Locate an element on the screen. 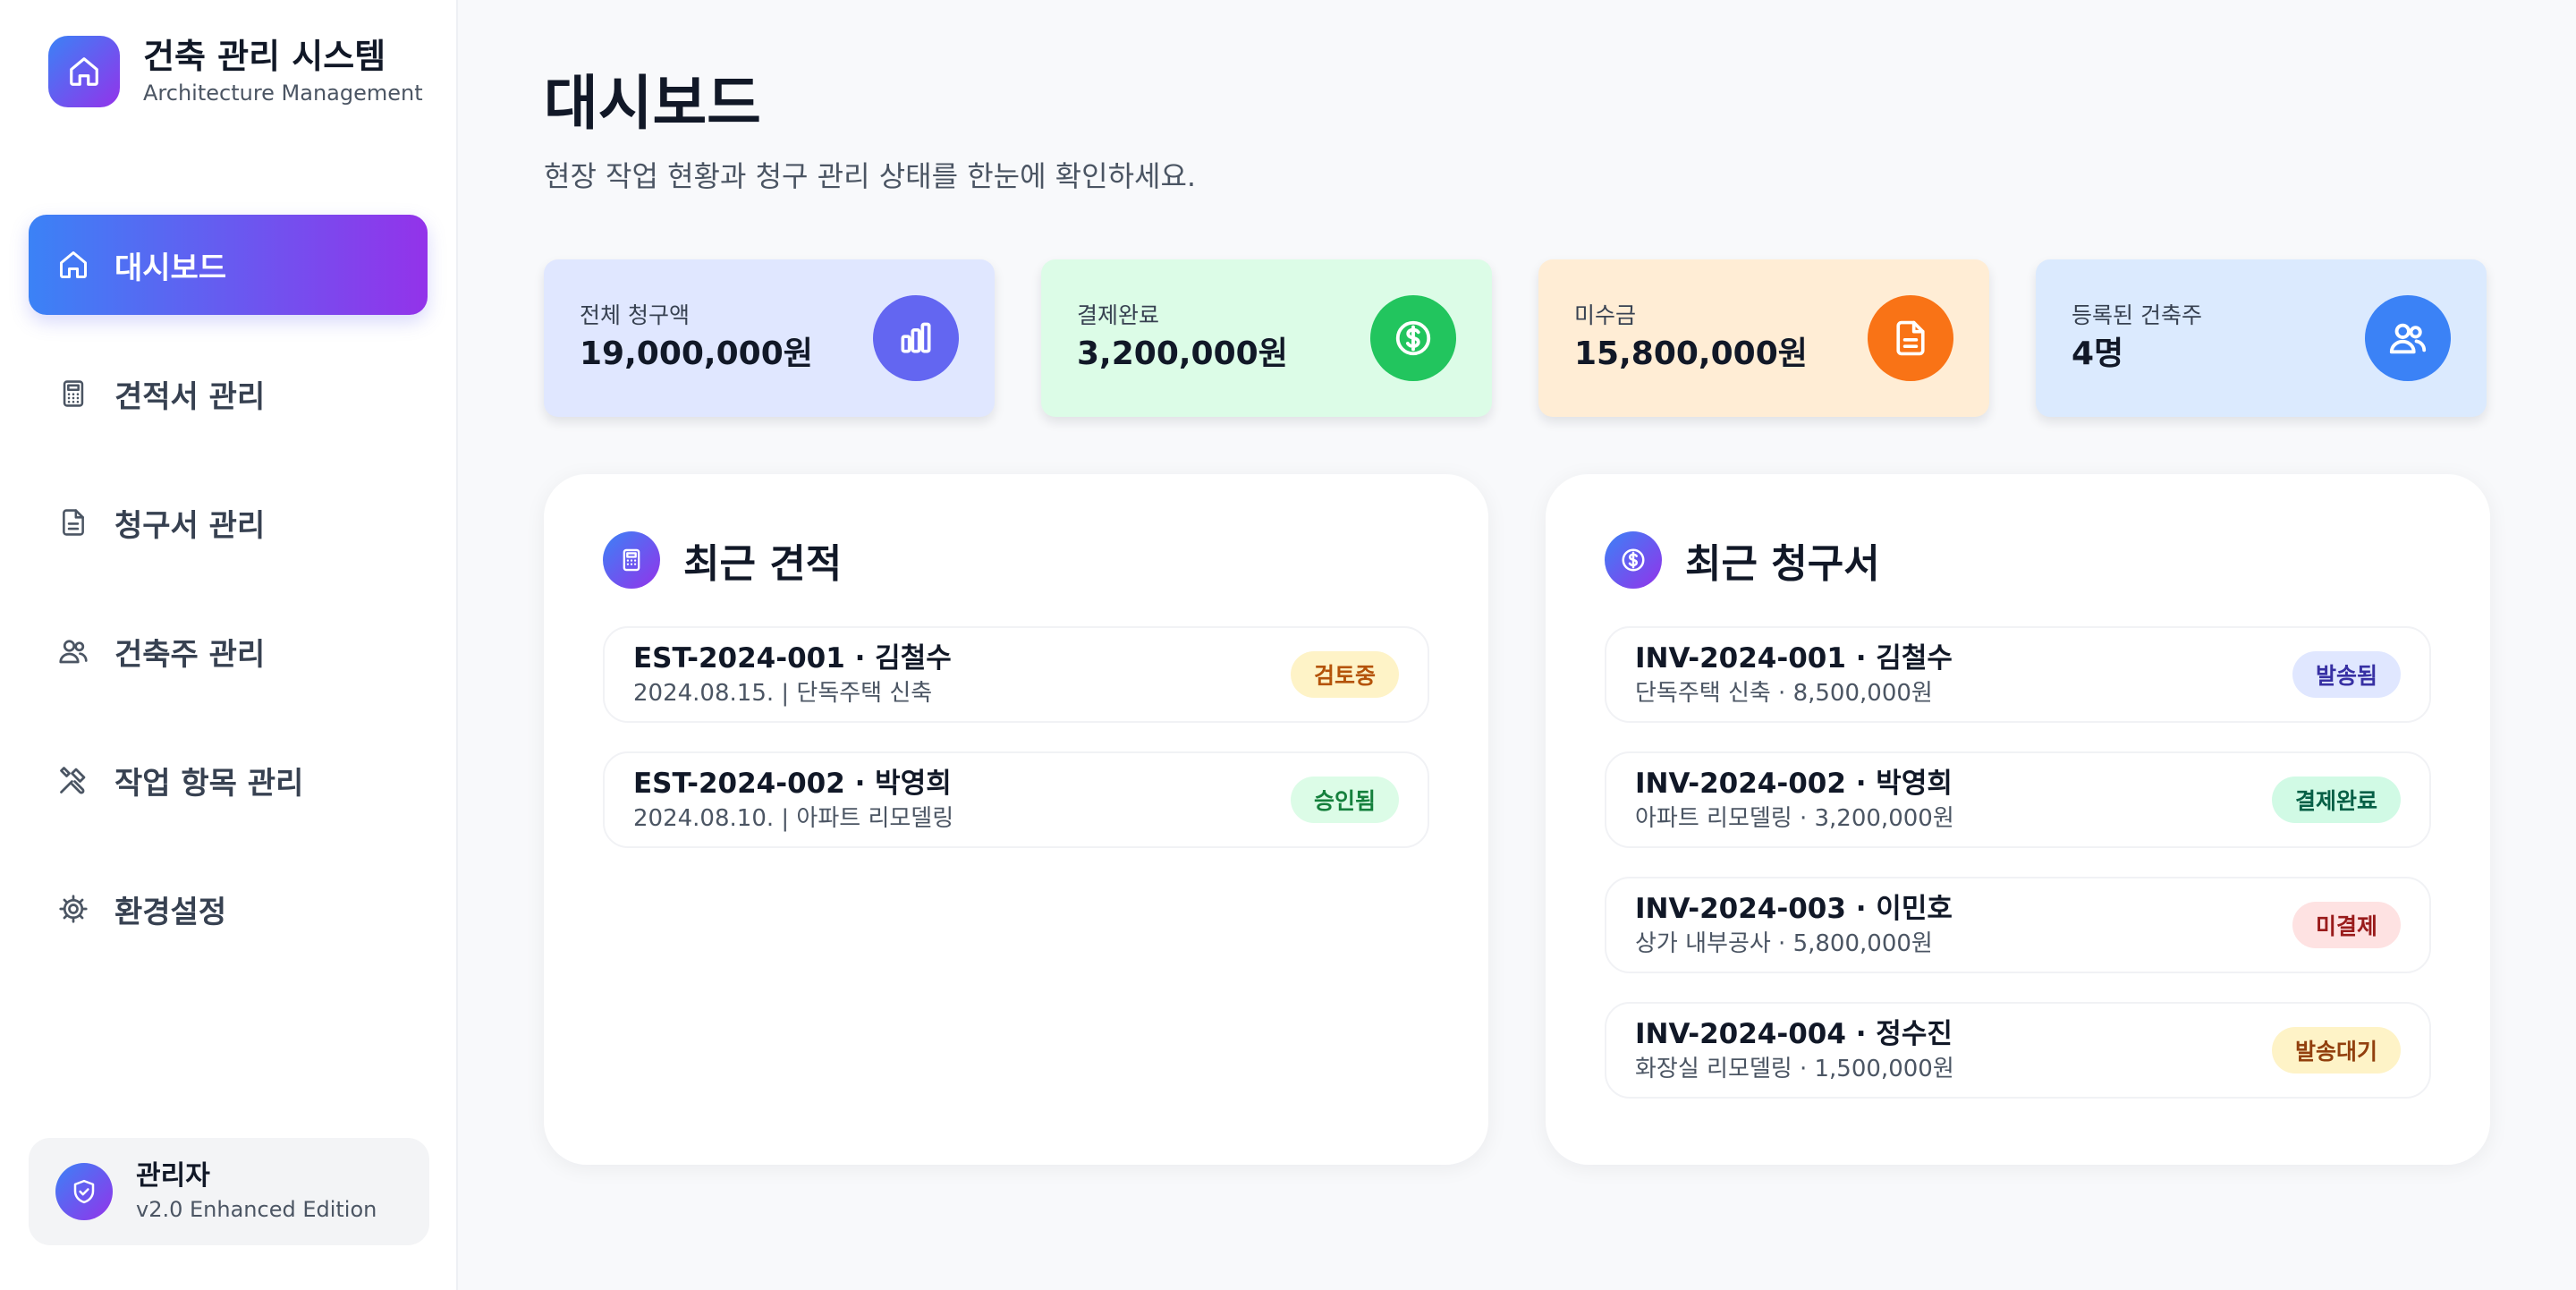 This screenshot has width=2576, height=1290. stat-label: 미수금 is located at coordinates (1605, 315).